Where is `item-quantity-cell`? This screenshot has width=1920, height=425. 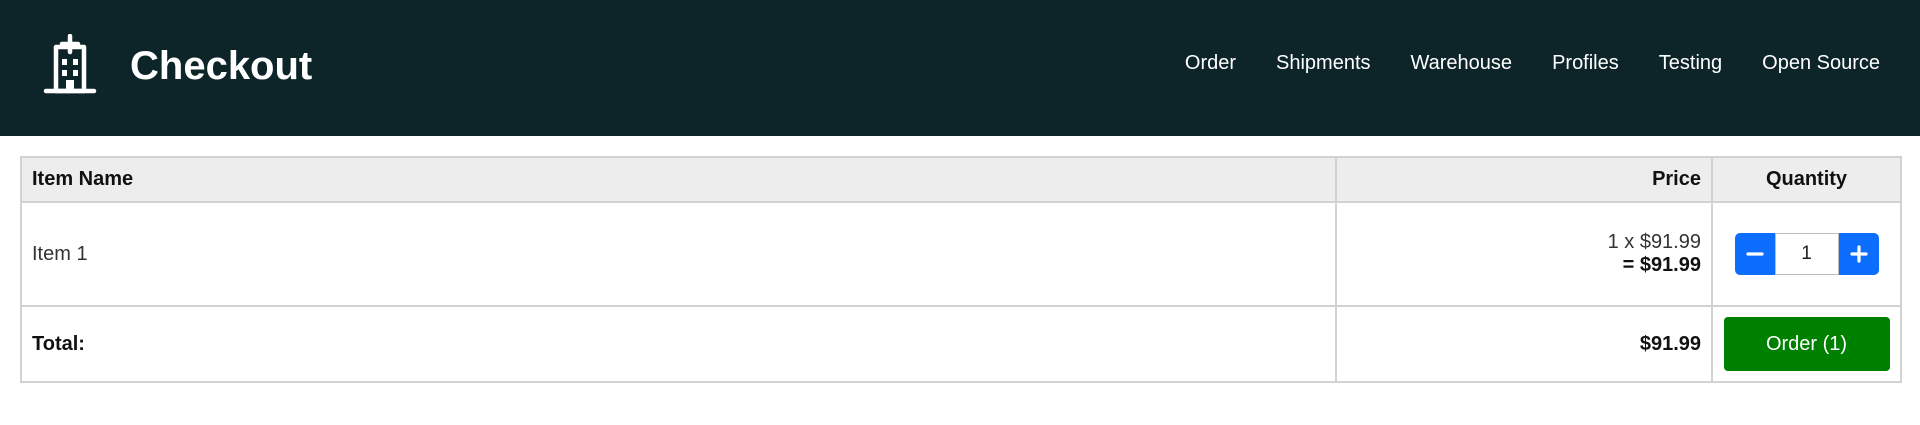
item-quantity-cell is located at coordinates (1806, 254).